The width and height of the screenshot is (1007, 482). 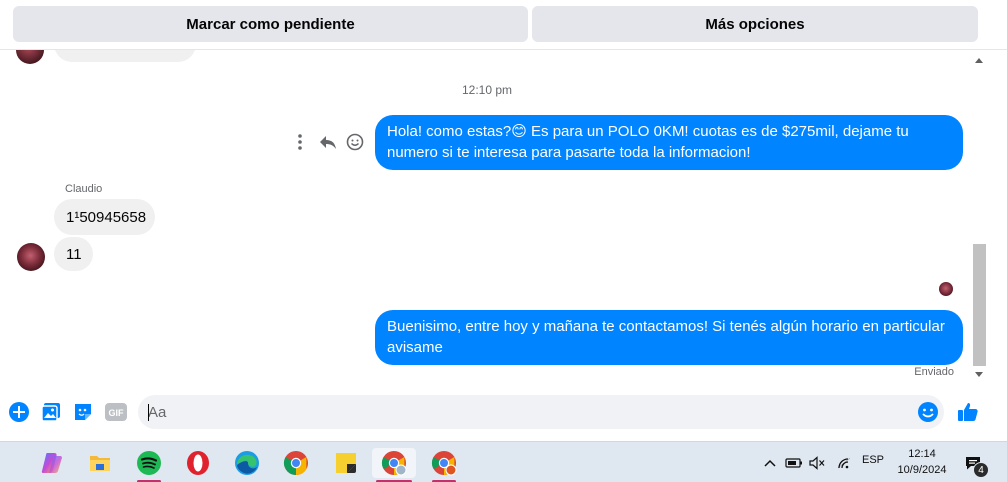 What do you see at coordinates (346, 463) in the screenshot?
I see `sticky-notes-icon` at bounding box center [346, 463].